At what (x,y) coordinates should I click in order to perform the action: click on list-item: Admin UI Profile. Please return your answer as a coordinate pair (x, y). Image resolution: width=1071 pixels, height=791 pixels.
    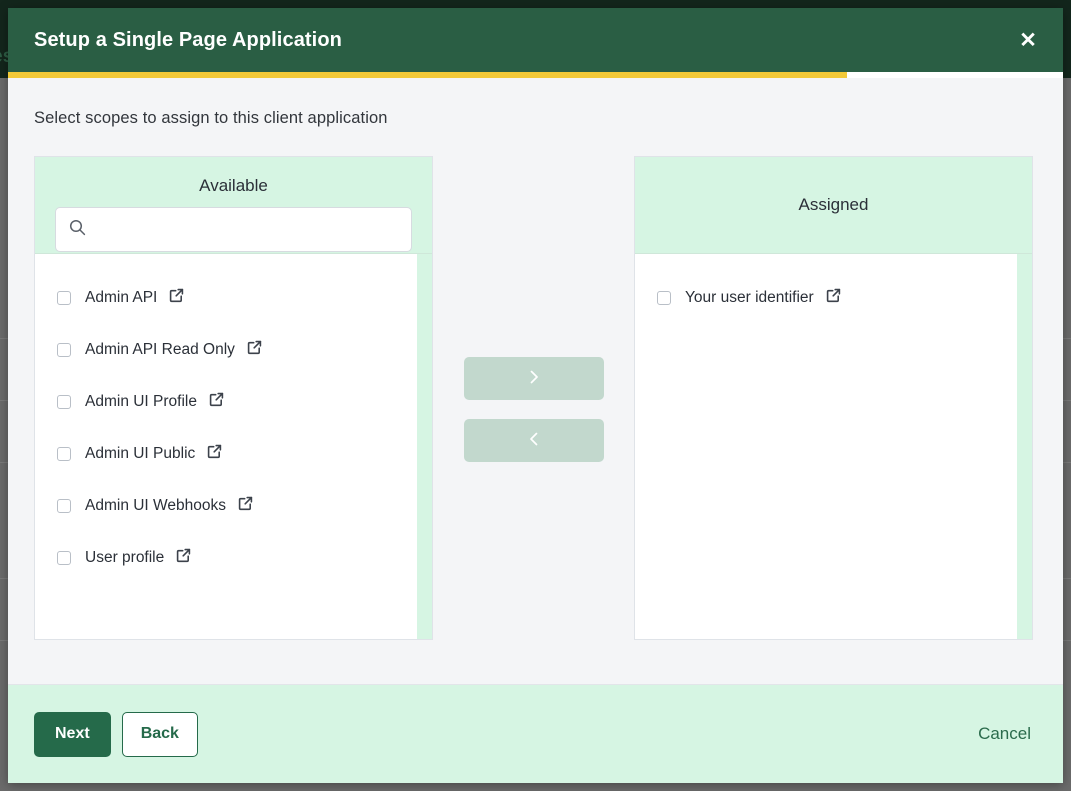
    Looking at the image, I should click on (233, 402).